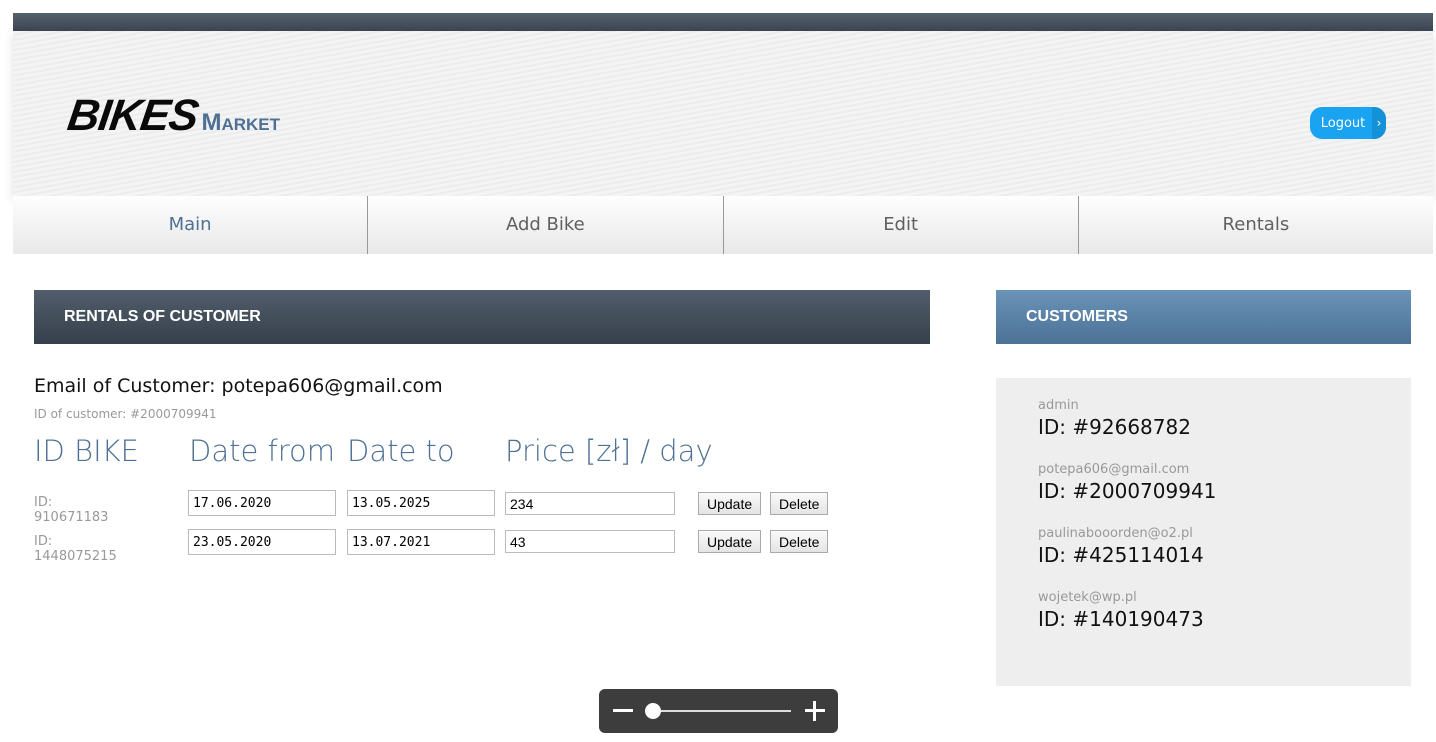  I want to click on logo: BIKES Market, so click(173, 116).